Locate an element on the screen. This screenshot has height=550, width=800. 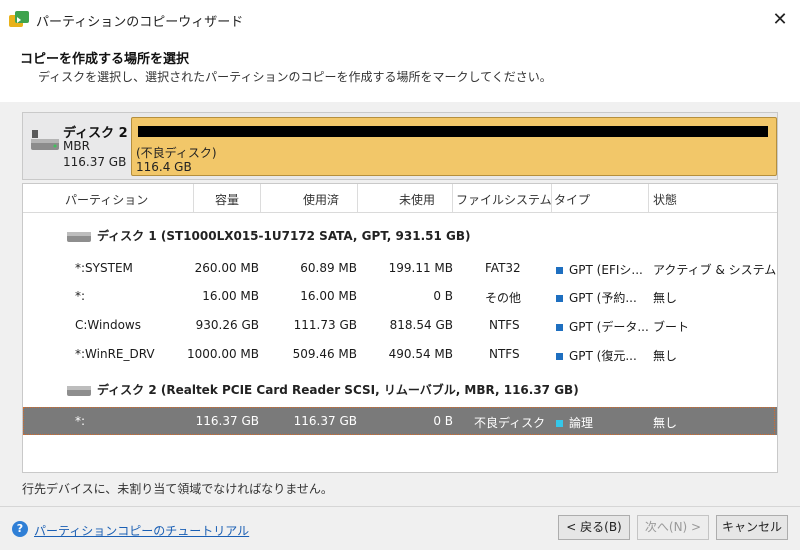
cell-filesystem: 不良ディスク is located at coordinates (510, 423).